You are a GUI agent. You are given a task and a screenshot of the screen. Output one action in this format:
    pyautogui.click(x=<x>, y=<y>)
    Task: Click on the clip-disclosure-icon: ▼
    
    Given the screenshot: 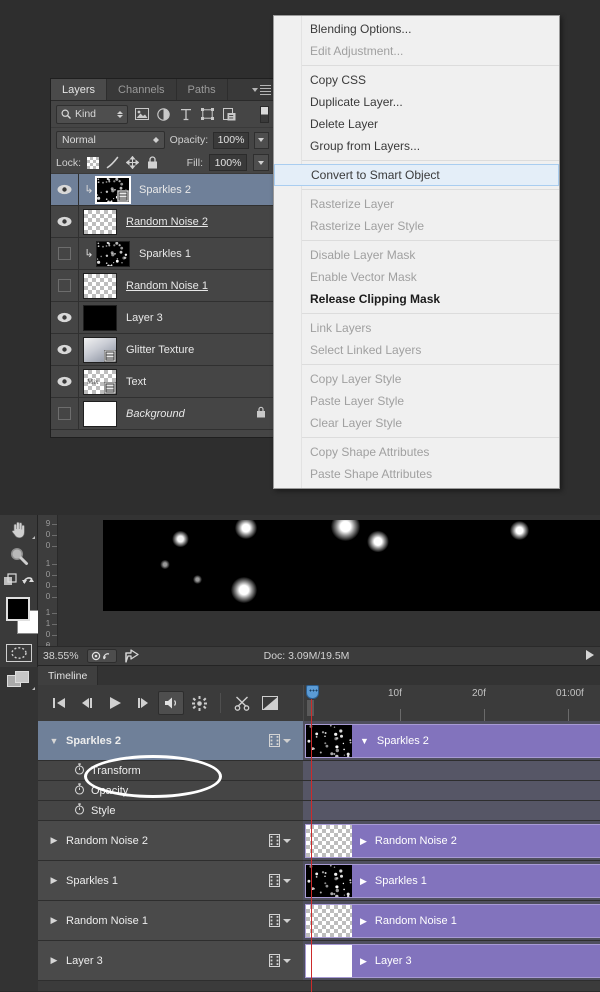 What is the action you would take?
    pyautogui.click(x=364, y=741)
    